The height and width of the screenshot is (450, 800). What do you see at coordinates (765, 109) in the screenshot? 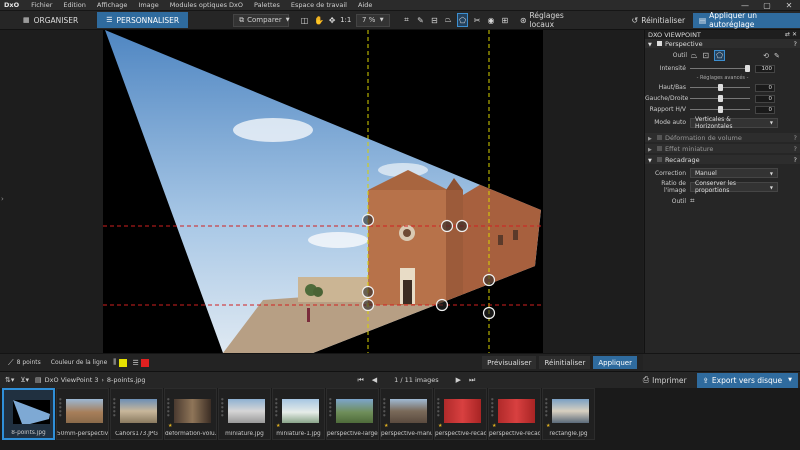
I see `ratio-value: 0` at bounding box center [765, 109].